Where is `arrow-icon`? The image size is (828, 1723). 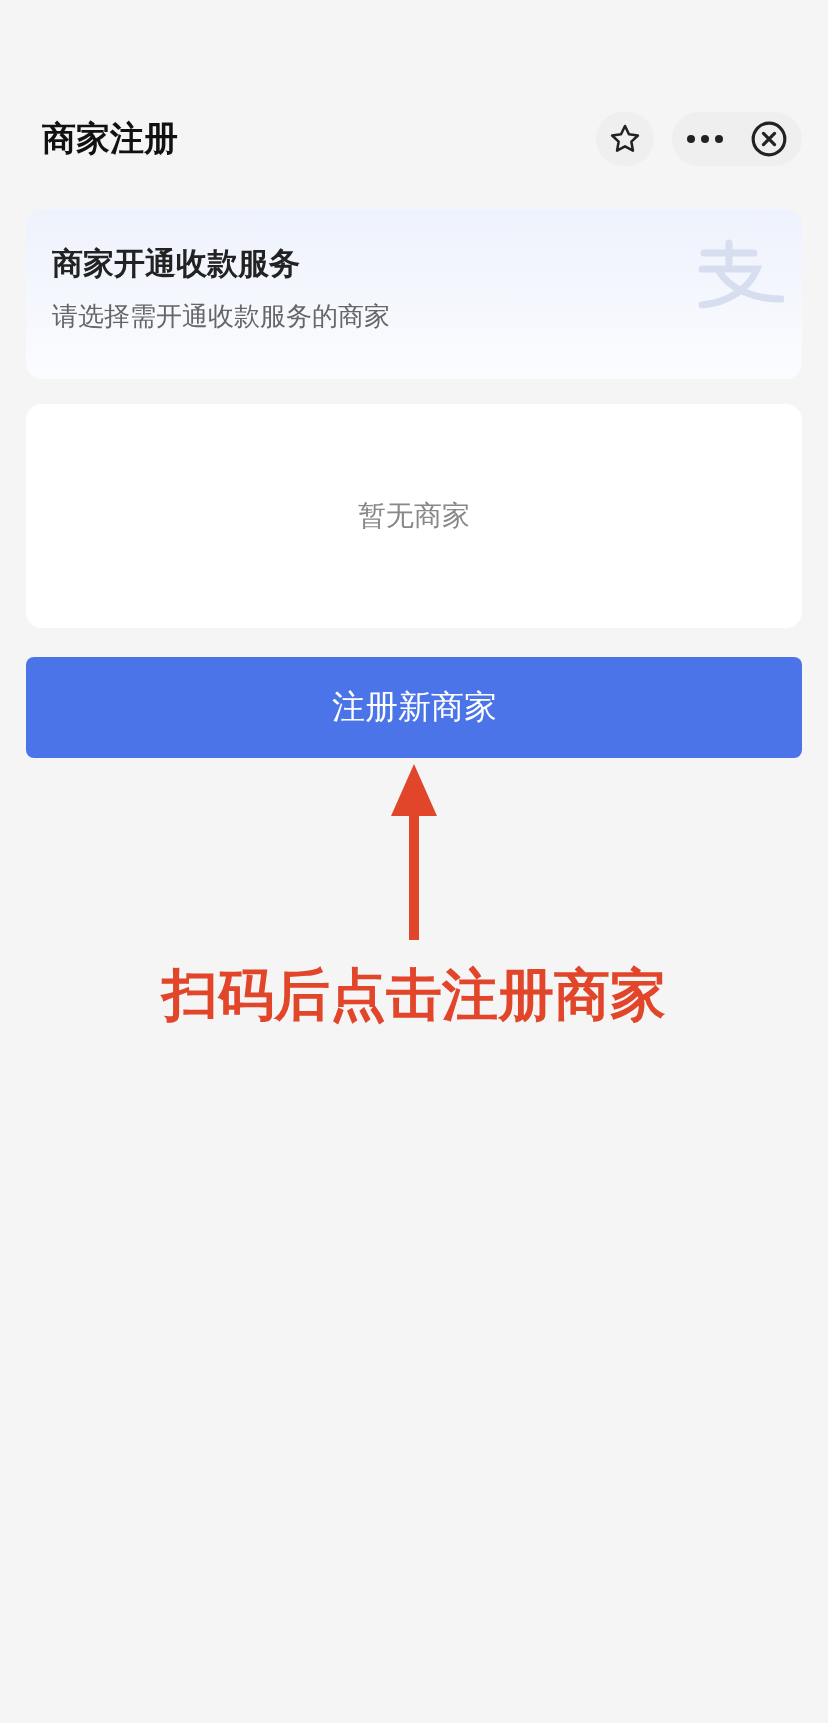
arrow-icon is located at coordinates (414, 852).